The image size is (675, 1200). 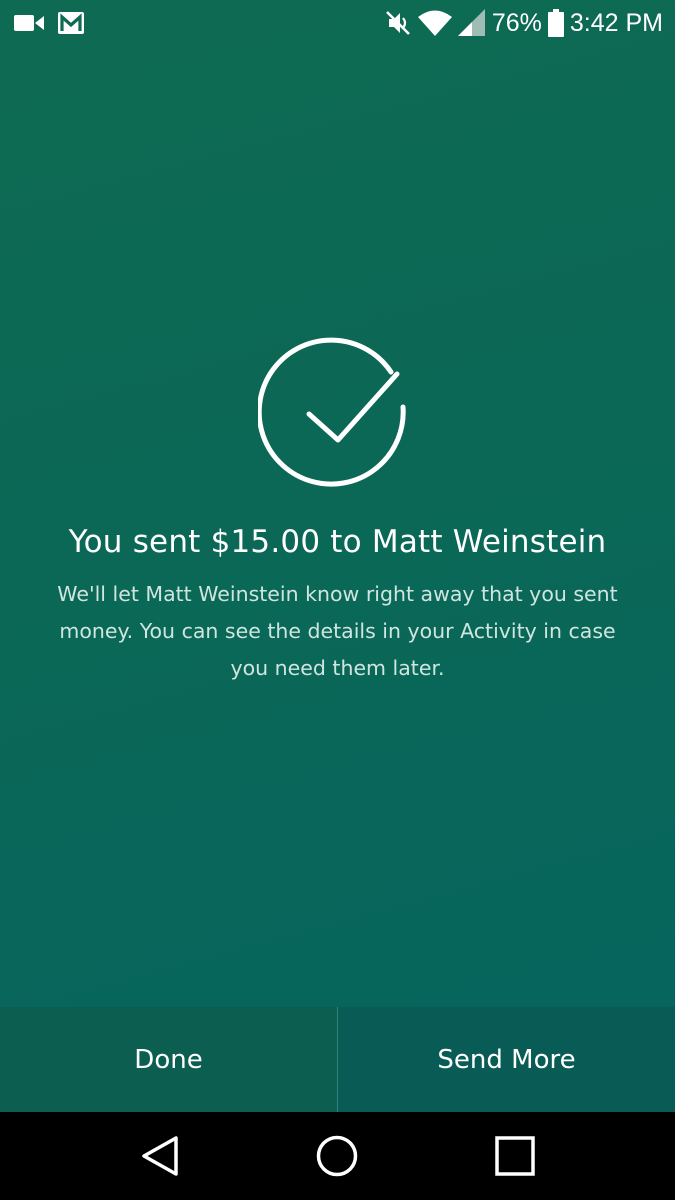 I want to click on cell-signal-icon, so click(x=471, y=23).